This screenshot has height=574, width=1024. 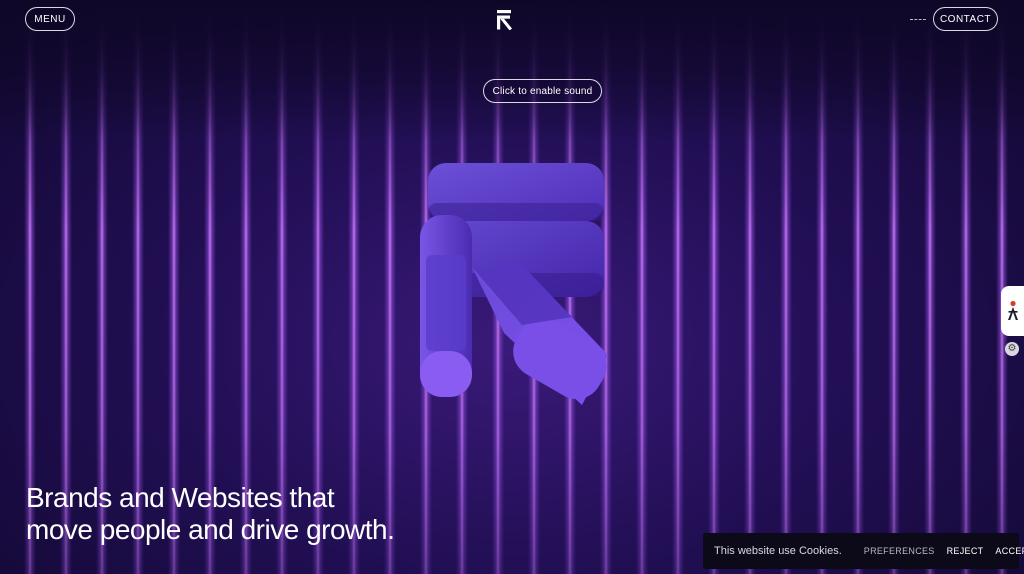 I want to click on cookie-preferences-button: PREFERENCES, so click(x=899, y=551).